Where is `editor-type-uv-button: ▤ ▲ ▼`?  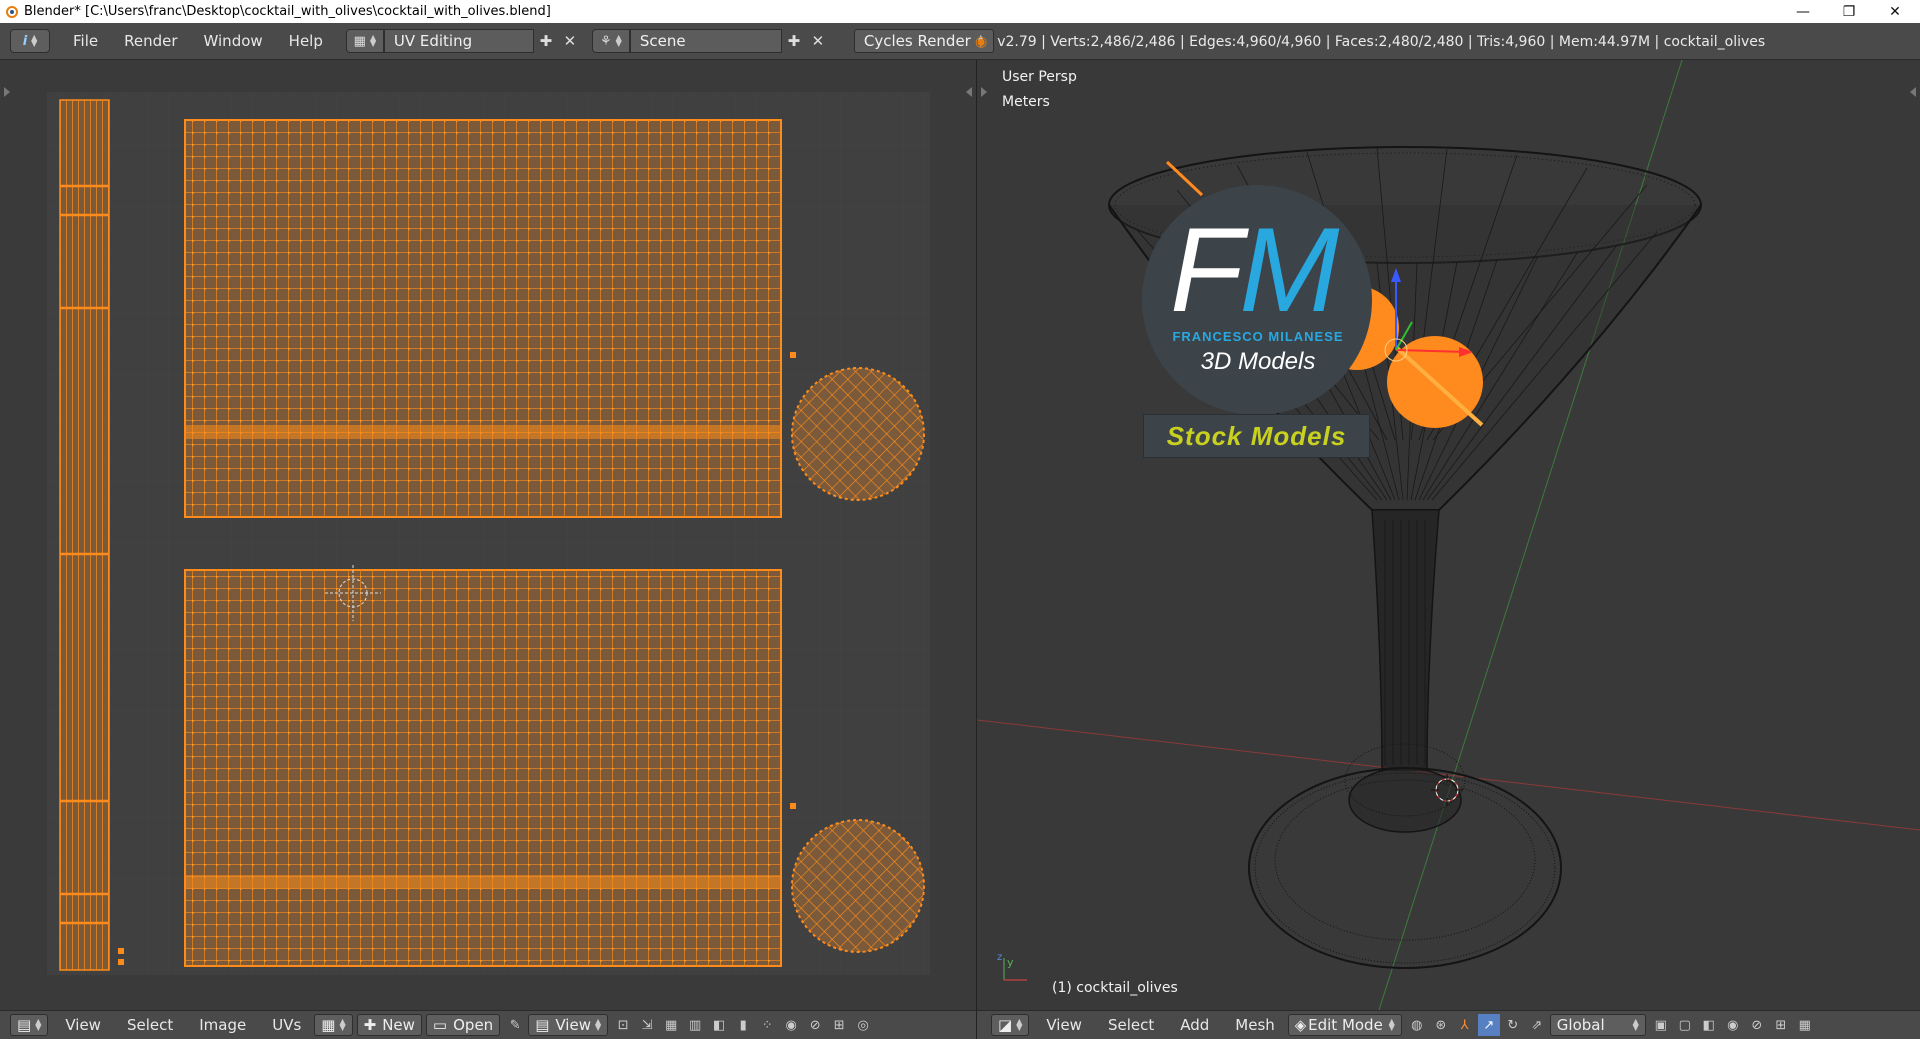 editor-type-uv-button: ▤ ▲ ▼ is located at coordinates (29, 1025).